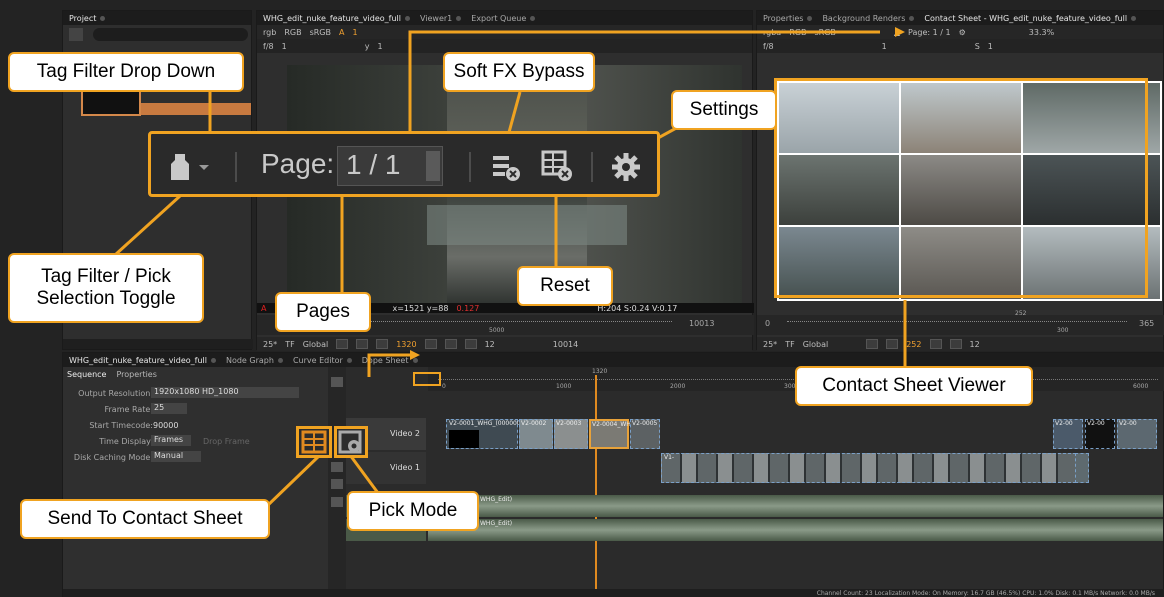  I want to click on contact-fps: 25*, so click(770, 344).